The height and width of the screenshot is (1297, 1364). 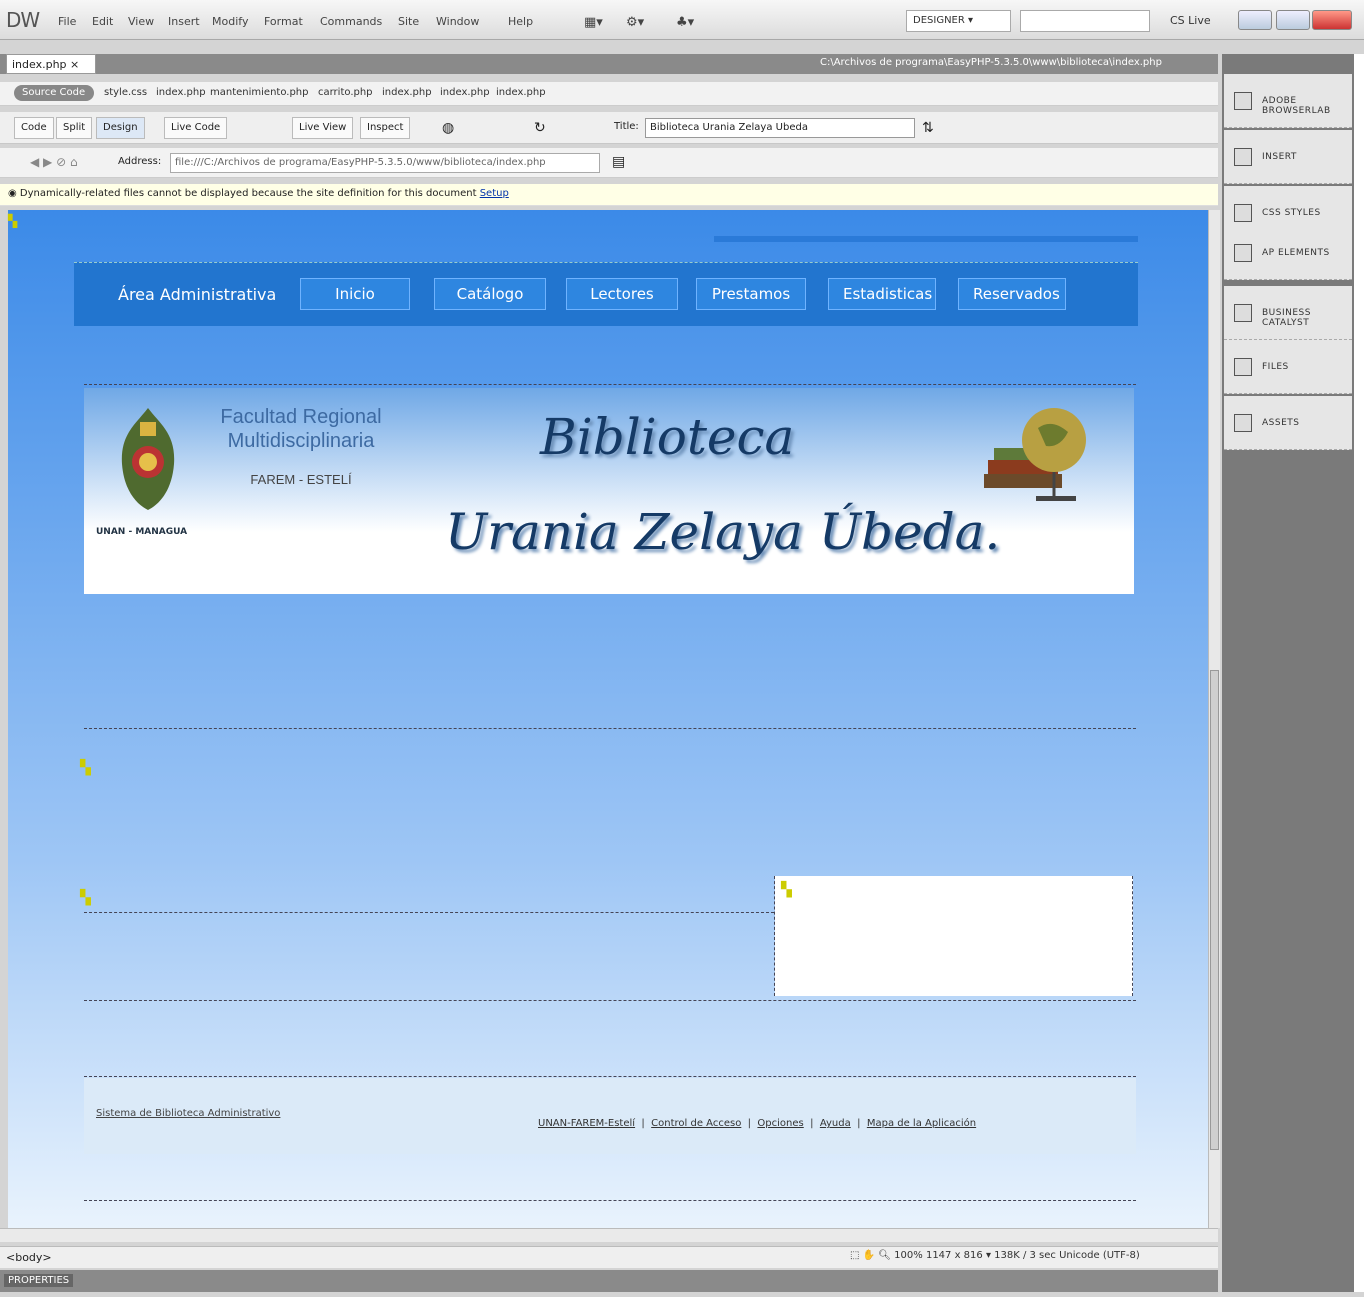 What do you see at coordinates (29, 1257) in the screenshot?
I see `tag-selector: <body>` at bounding box center [29, 1257].